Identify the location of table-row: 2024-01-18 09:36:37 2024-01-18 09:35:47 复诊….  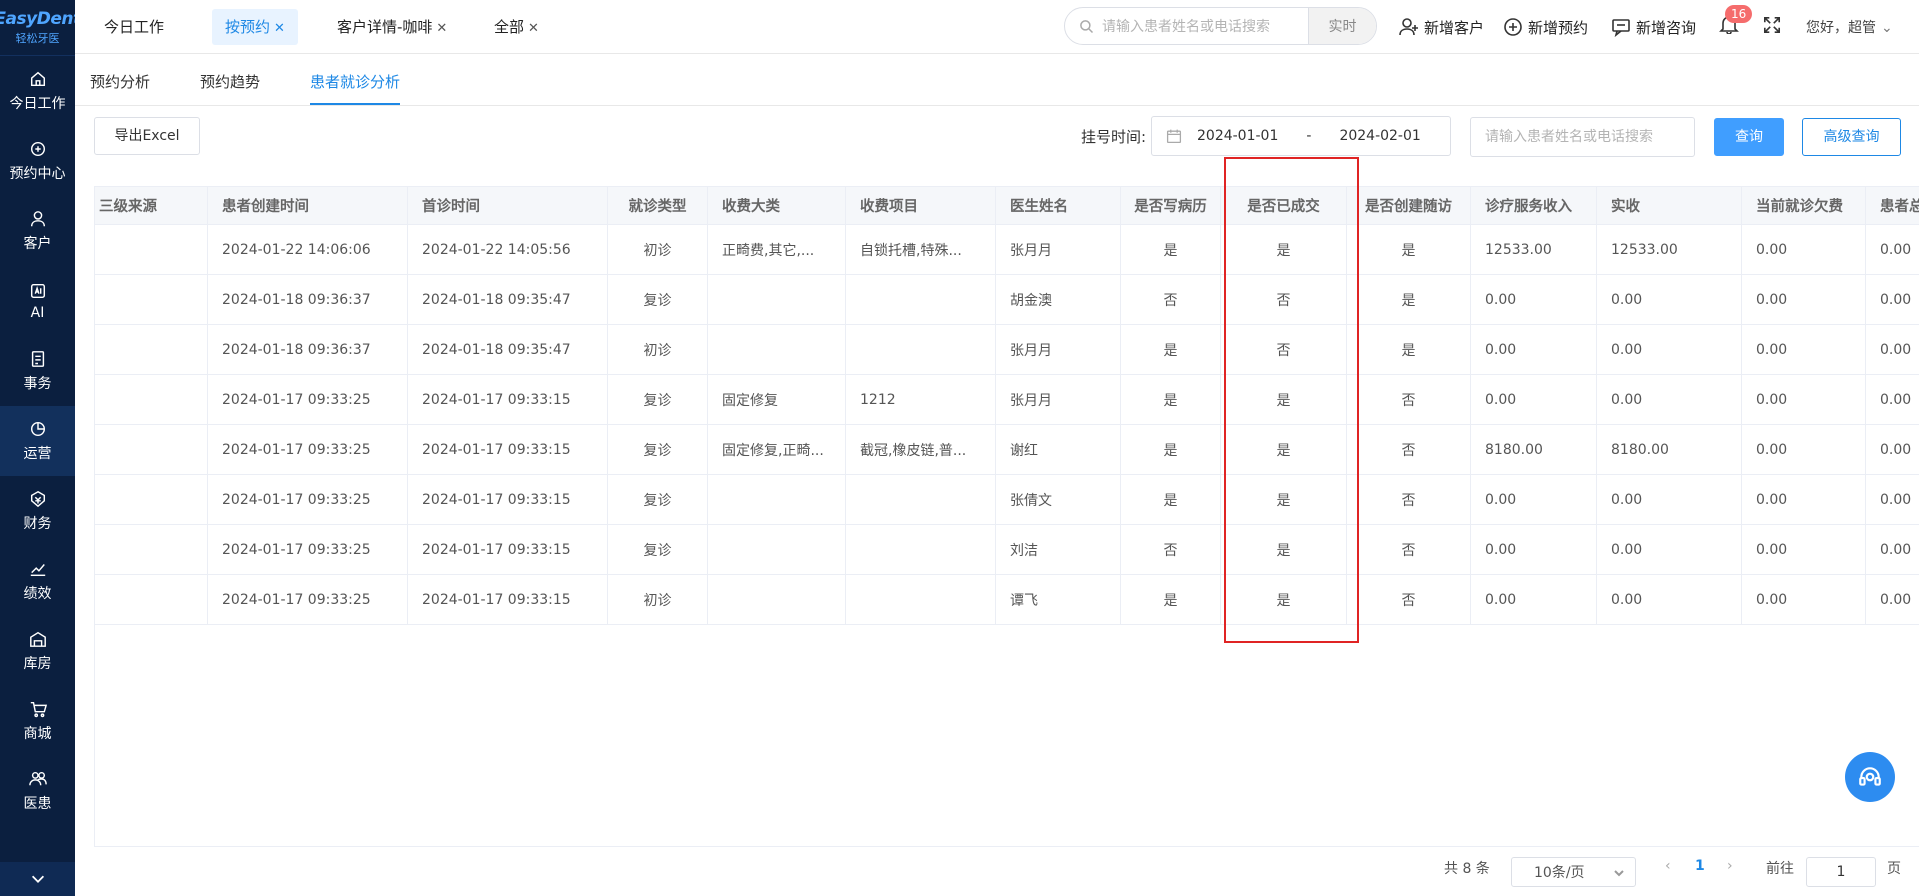
(1007, 300).